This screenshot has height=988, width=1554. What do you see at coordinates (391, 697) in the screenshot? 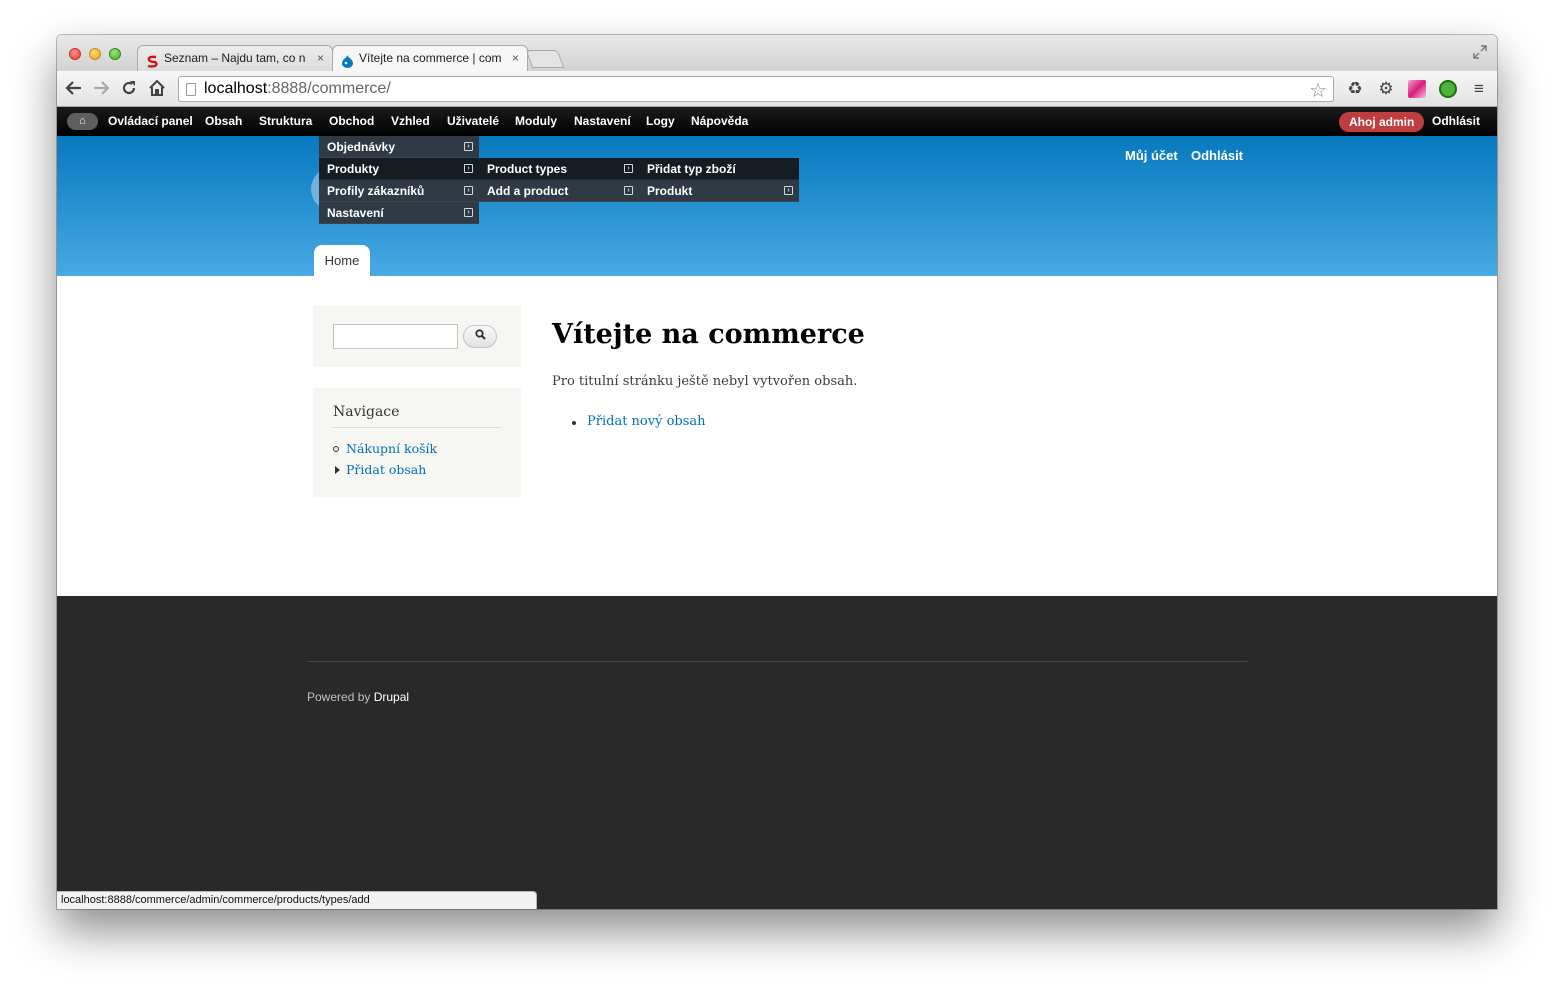
I see `drupal-link: Drupal` at bounding box center [391, 697].